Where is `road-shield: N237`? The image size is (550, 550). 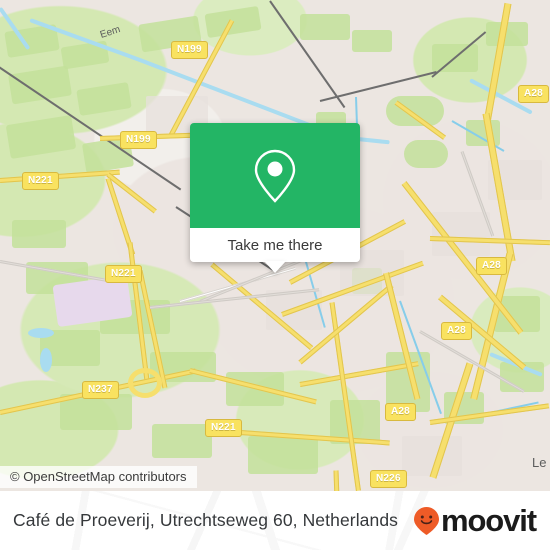
road-shield: N237 is located at coordinates (100, 390).